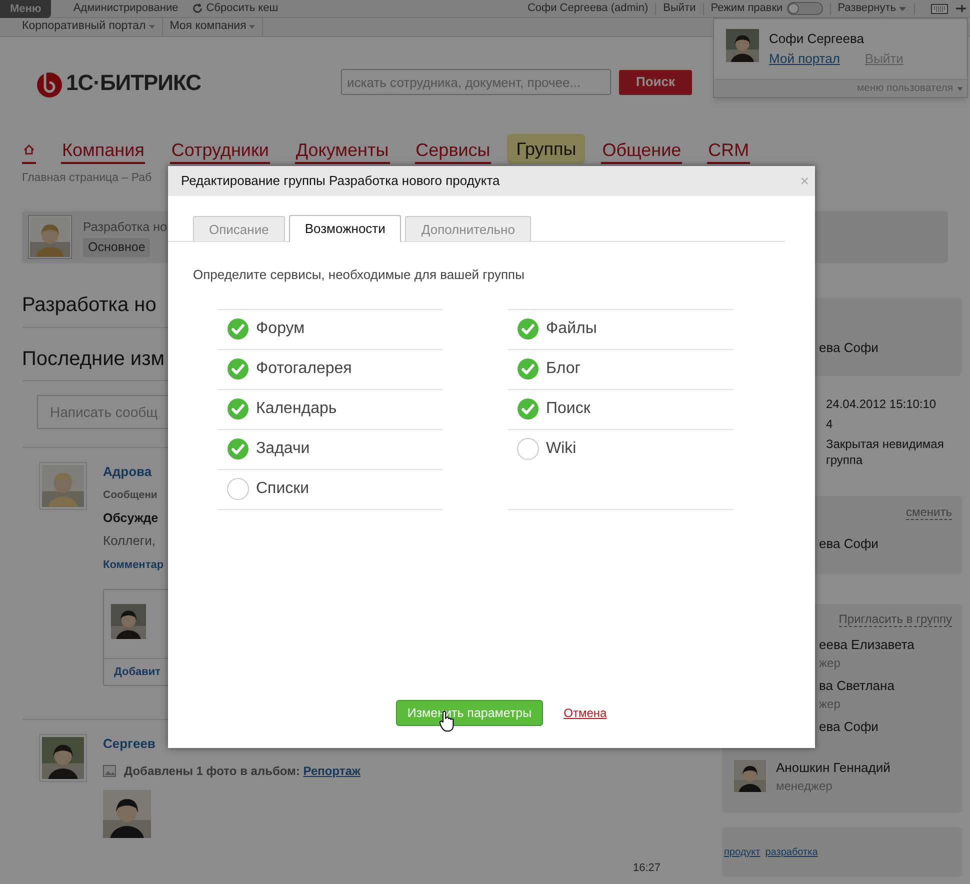  What do you see at coordinates (804, 181) in the screenshot?
I see `close-button: ×` at bounding box center [804, 181].